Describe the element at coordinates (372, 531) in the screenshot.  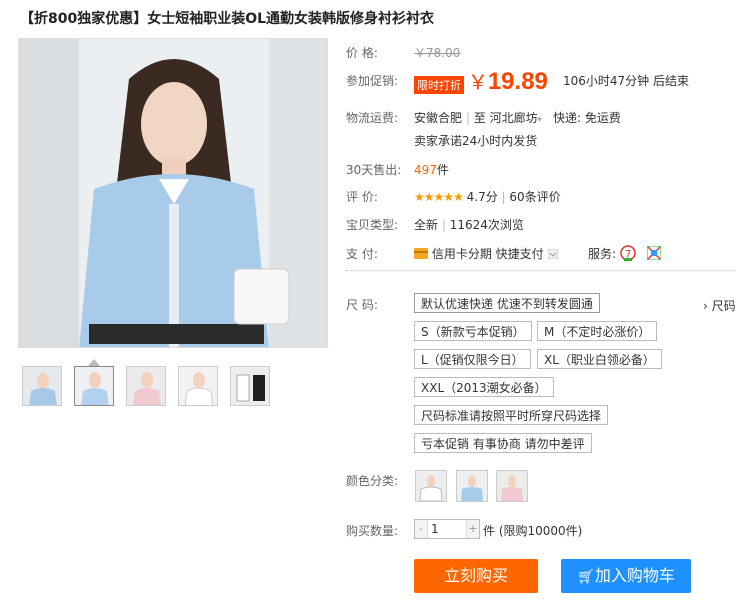
I see `quantity-label: 购买数量:` at that location.